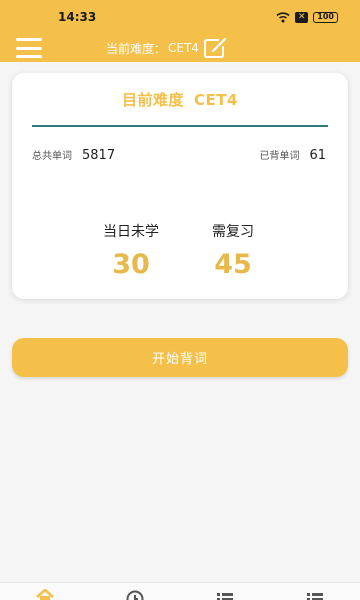 This screenshot has height=600, width=360. Describe the element at coordinates (317, 155) in the screenshot. I see `learned-words-value: 61` at that location.